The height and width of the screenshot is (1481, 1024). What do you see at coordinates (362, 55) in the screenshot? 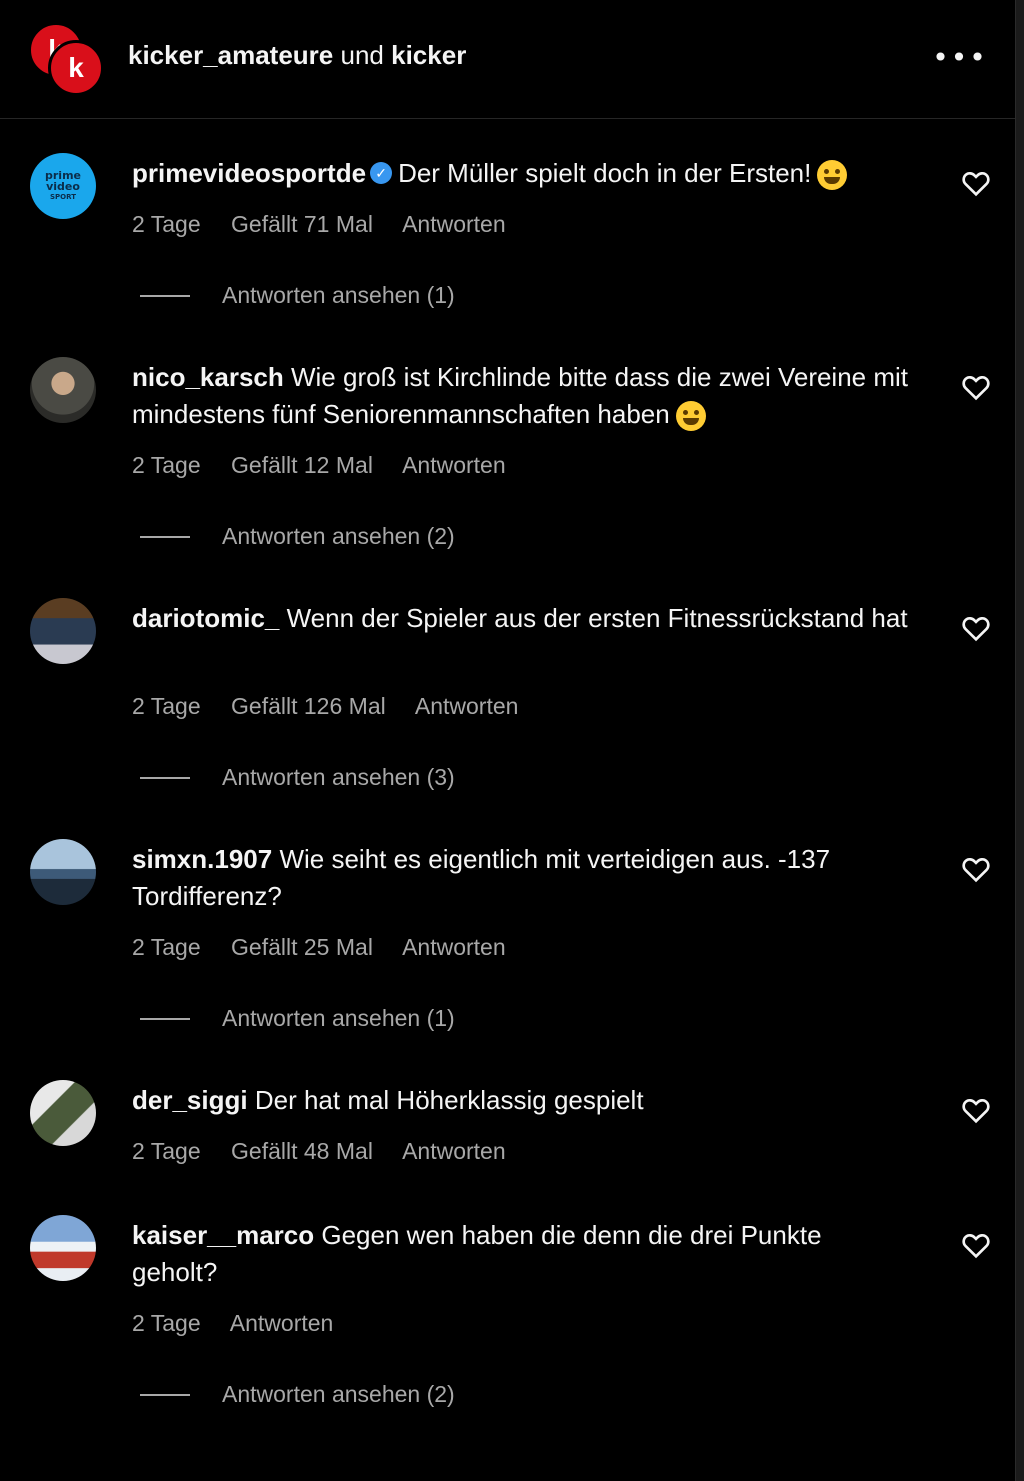
I see `author-conjunction: und` at bounding box center [362, 55].